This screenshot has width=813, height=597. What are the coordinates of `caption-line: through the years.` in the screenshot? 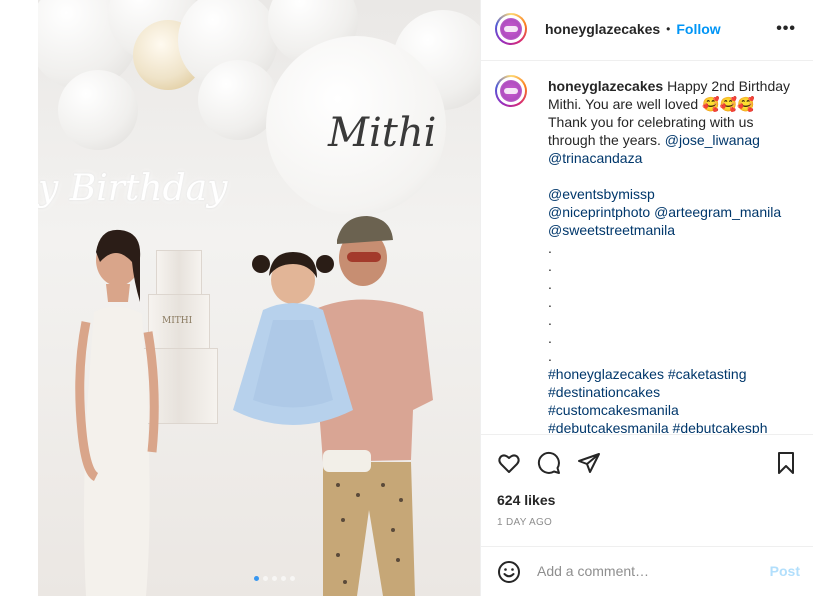 It's located at (604, 140).